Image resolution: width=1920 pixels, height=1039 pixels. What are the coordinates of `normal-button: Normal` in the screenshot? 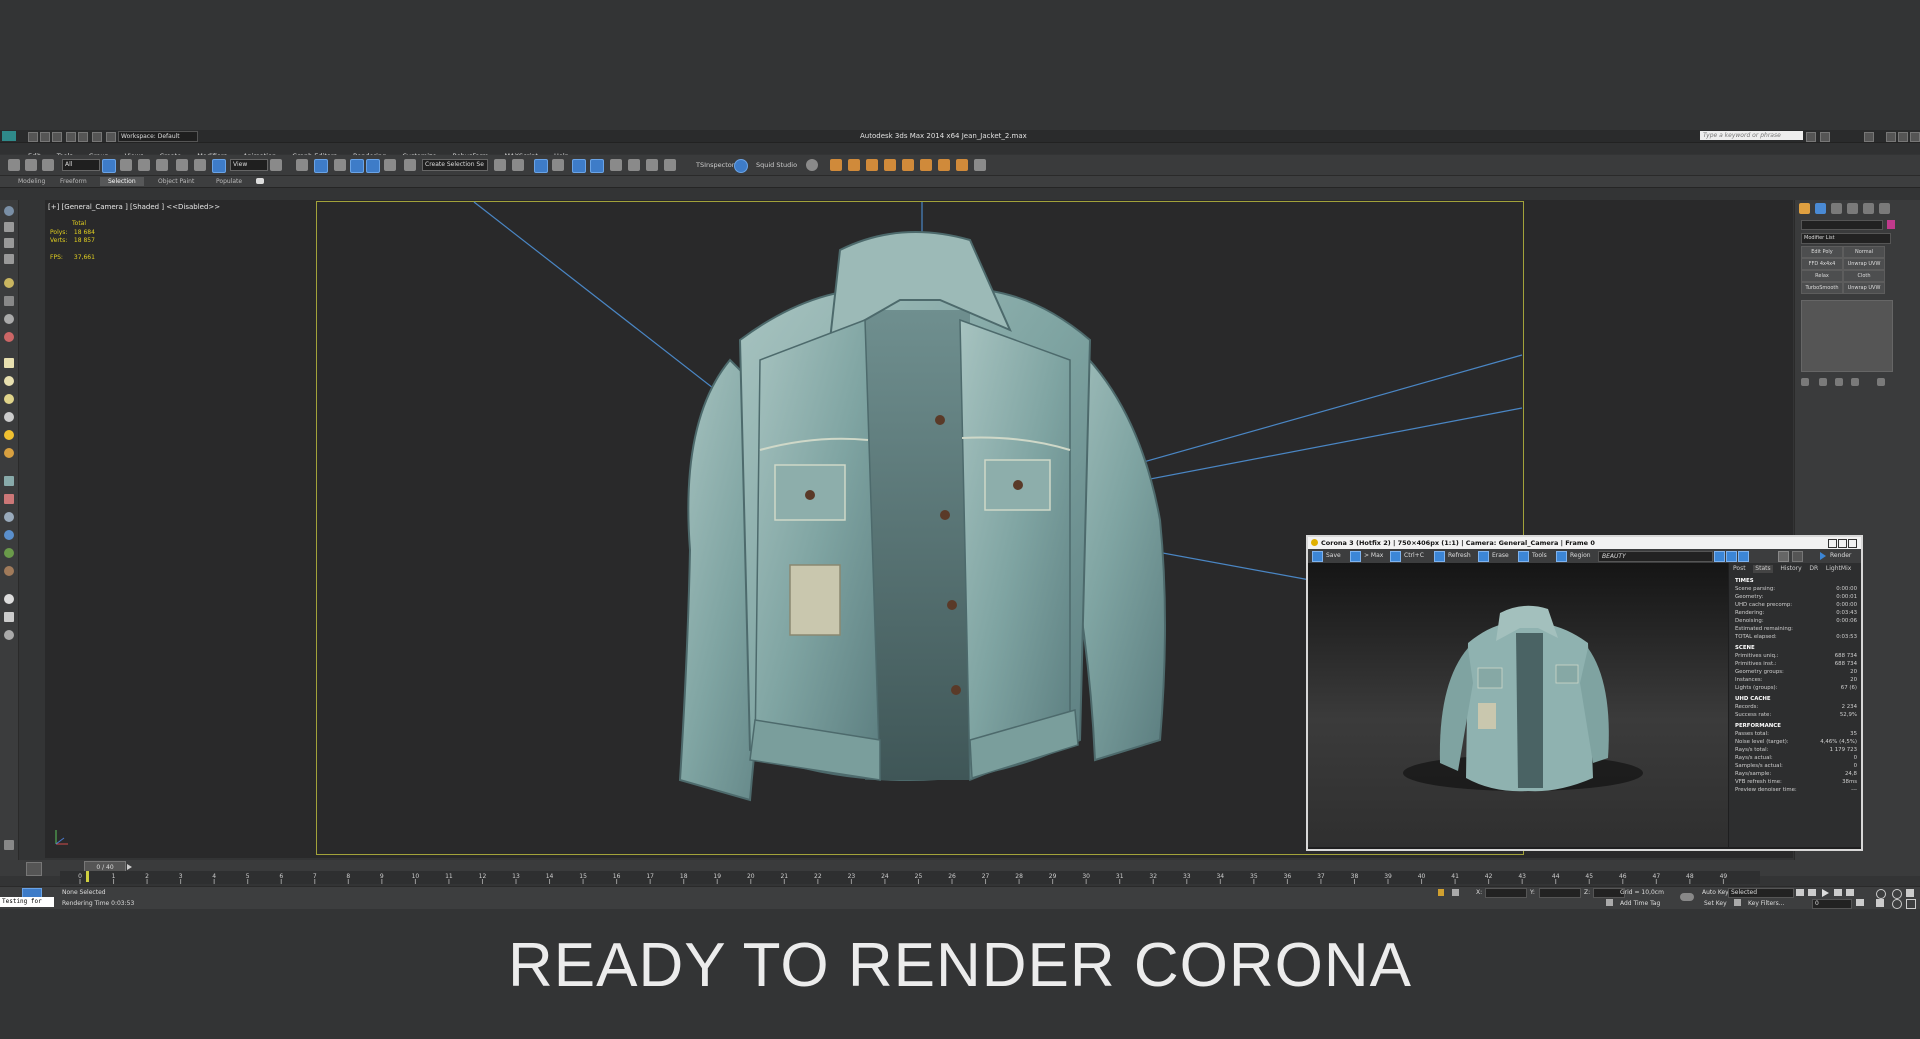 It's located at (1864, 252).